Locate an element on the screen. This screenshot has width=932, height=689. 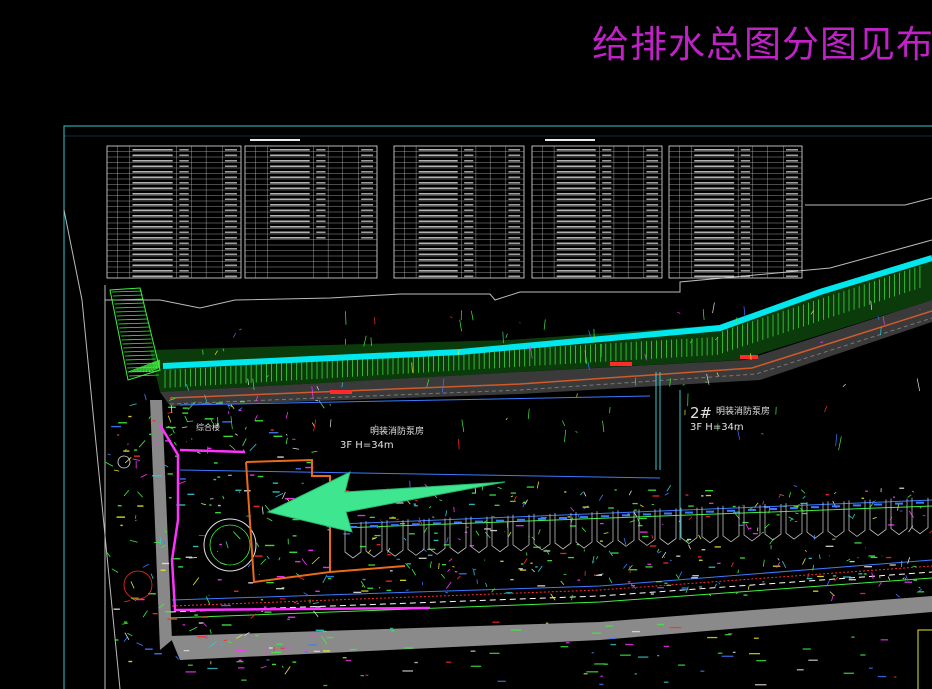
building-1-subtitle: 明装消防泵房 is located at coordinates (397, 431).